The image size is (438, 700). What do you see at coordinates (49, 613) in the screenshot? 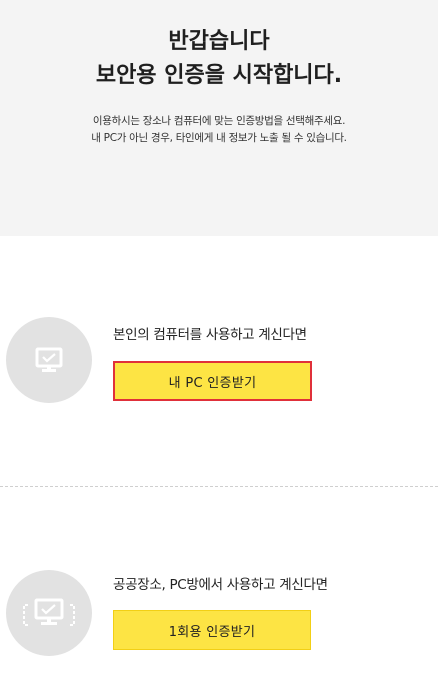
I see `shared-monitor-icon` at bounding box center [49, 613].